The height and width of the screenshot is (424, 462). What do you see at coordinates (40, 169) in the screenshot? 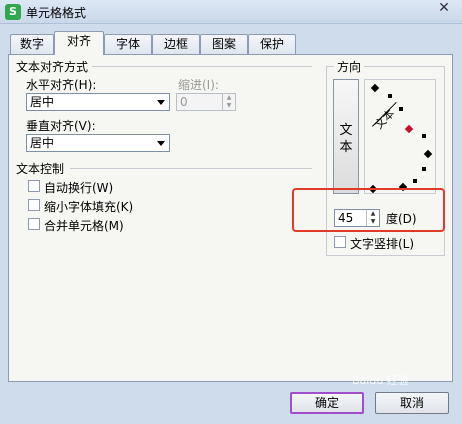
I see `text-control-section-title: 文本控制` at bounding box center [40, 169].